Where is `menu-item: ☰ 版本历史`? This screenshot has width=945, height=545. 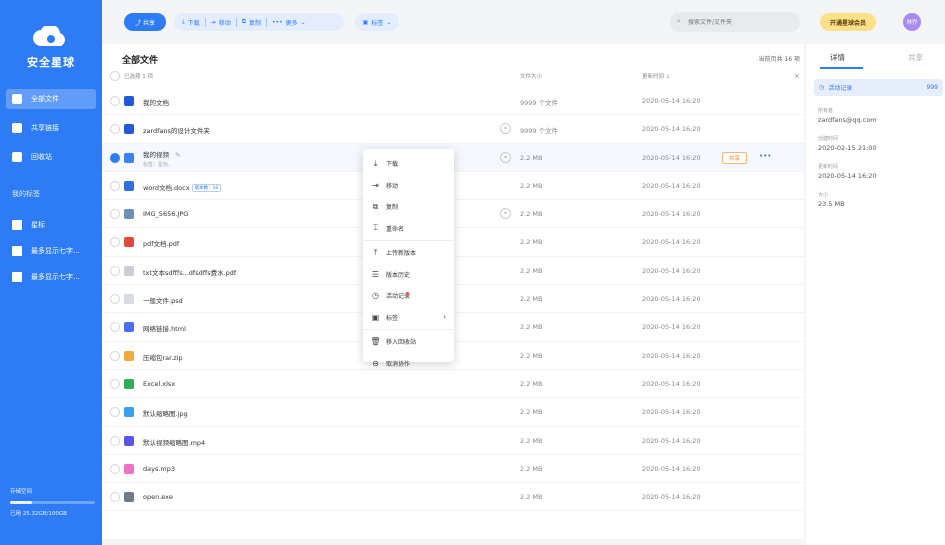
menu-item: ☰ 版本历史 is located at coordinates (408, 275).